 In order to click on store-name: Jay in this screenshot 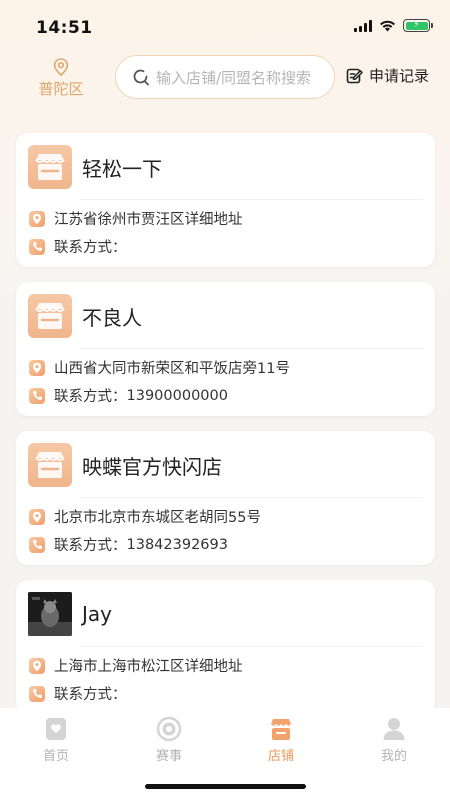, I will do `click(97, 614)`.